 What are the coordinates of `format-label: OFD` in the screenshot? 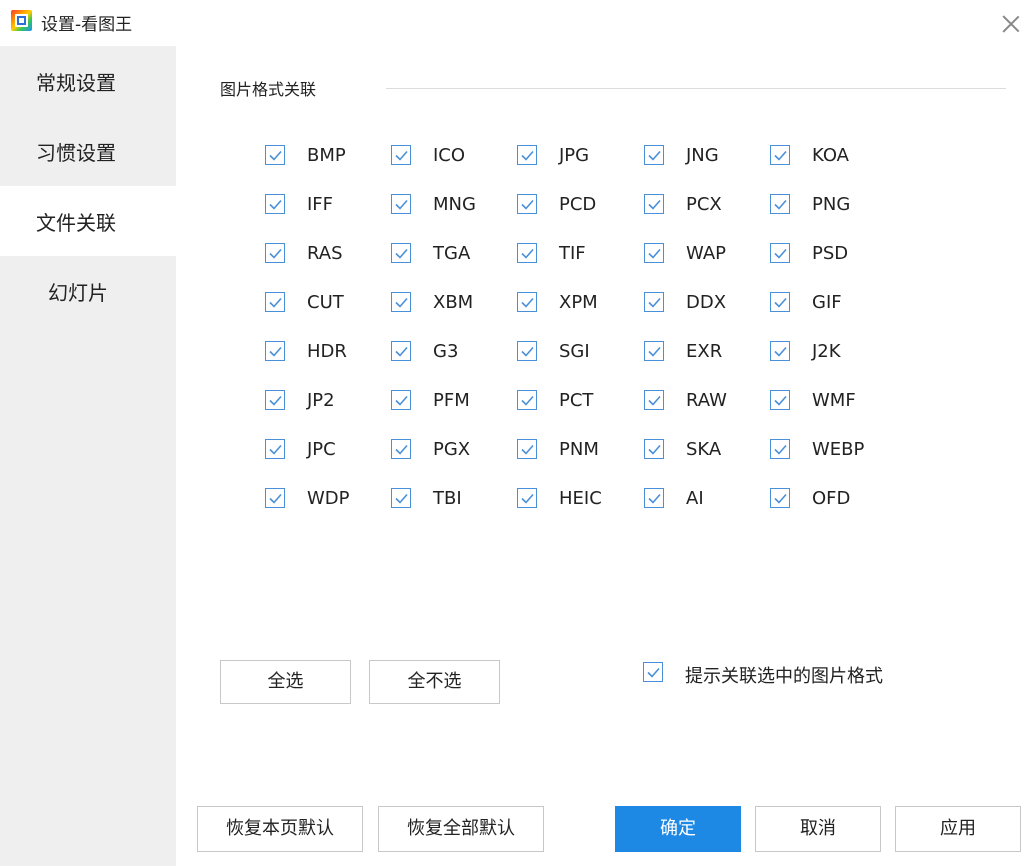 It's located at (831, 498).